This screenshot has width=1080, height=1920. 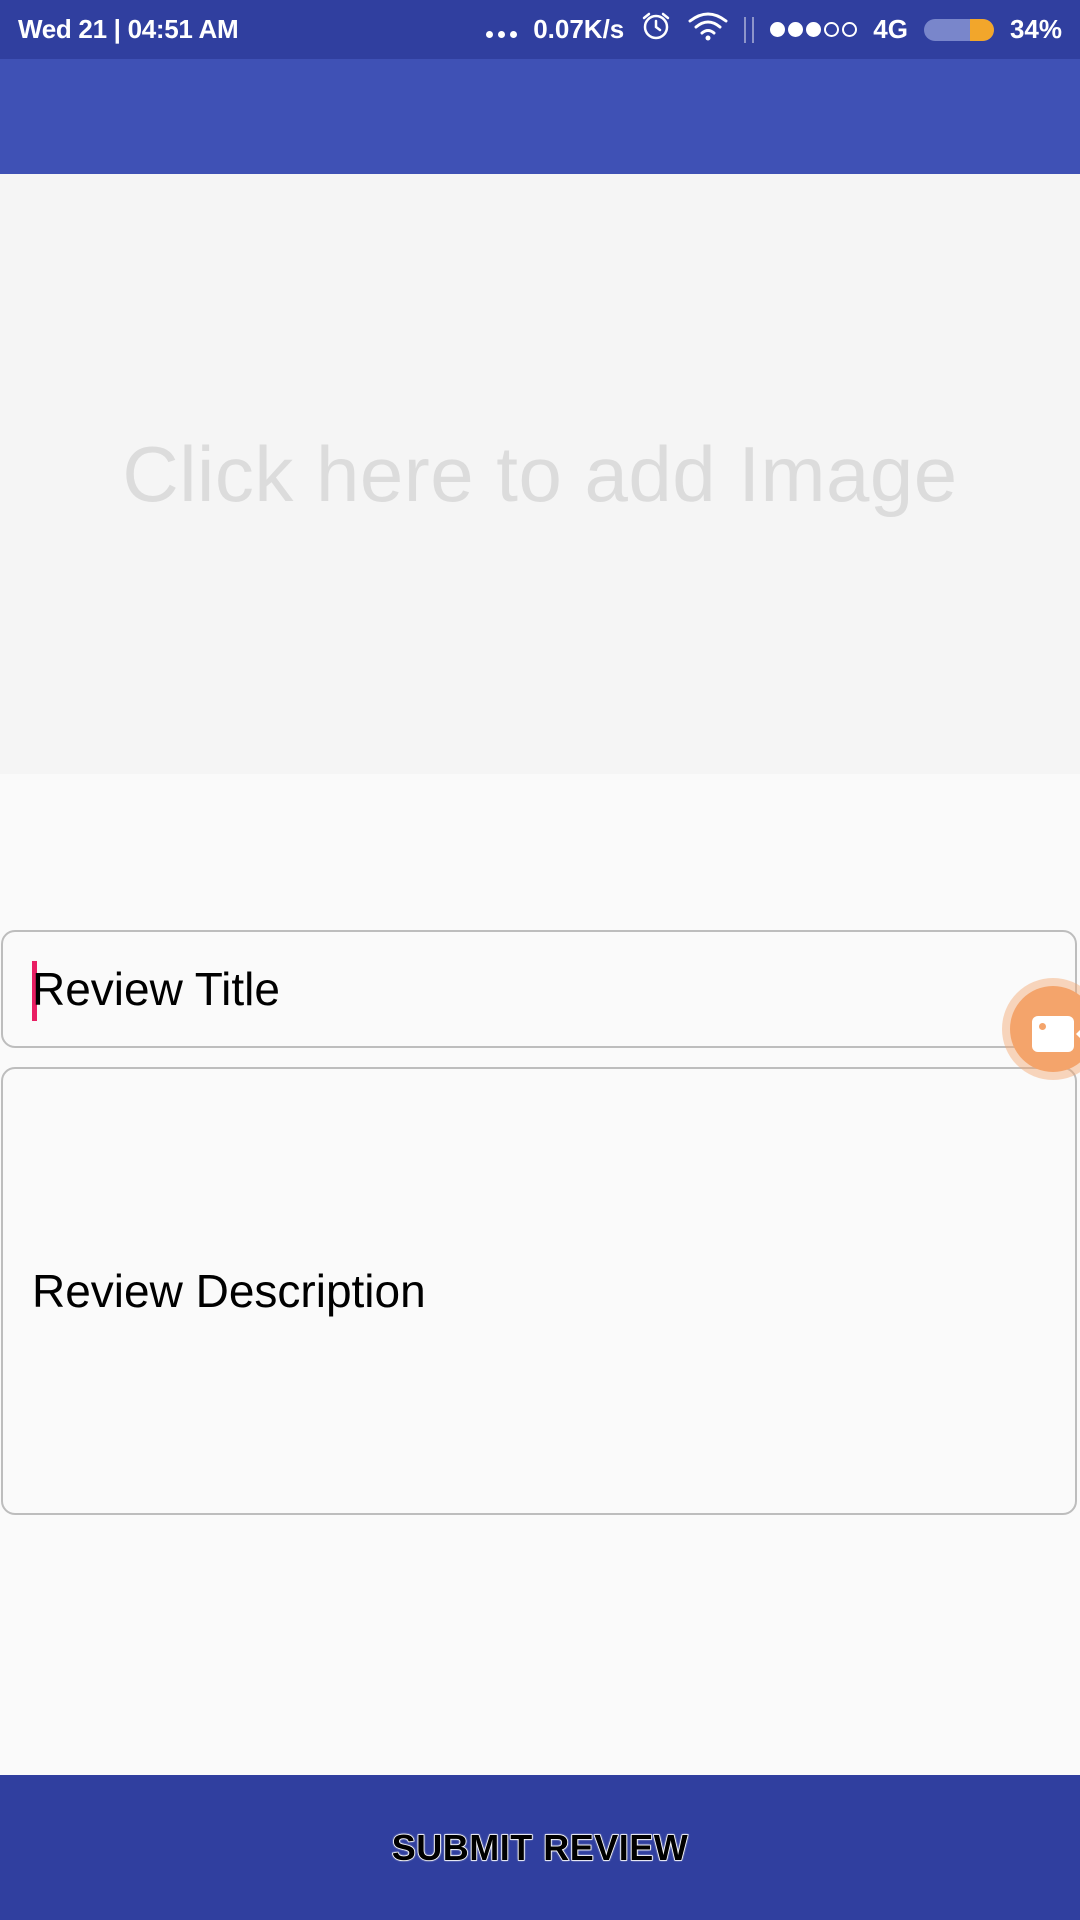 What do you see at coordinates (749, 29) in the screenshot?
I see `separator-icon` at bounding box center [749, 29].